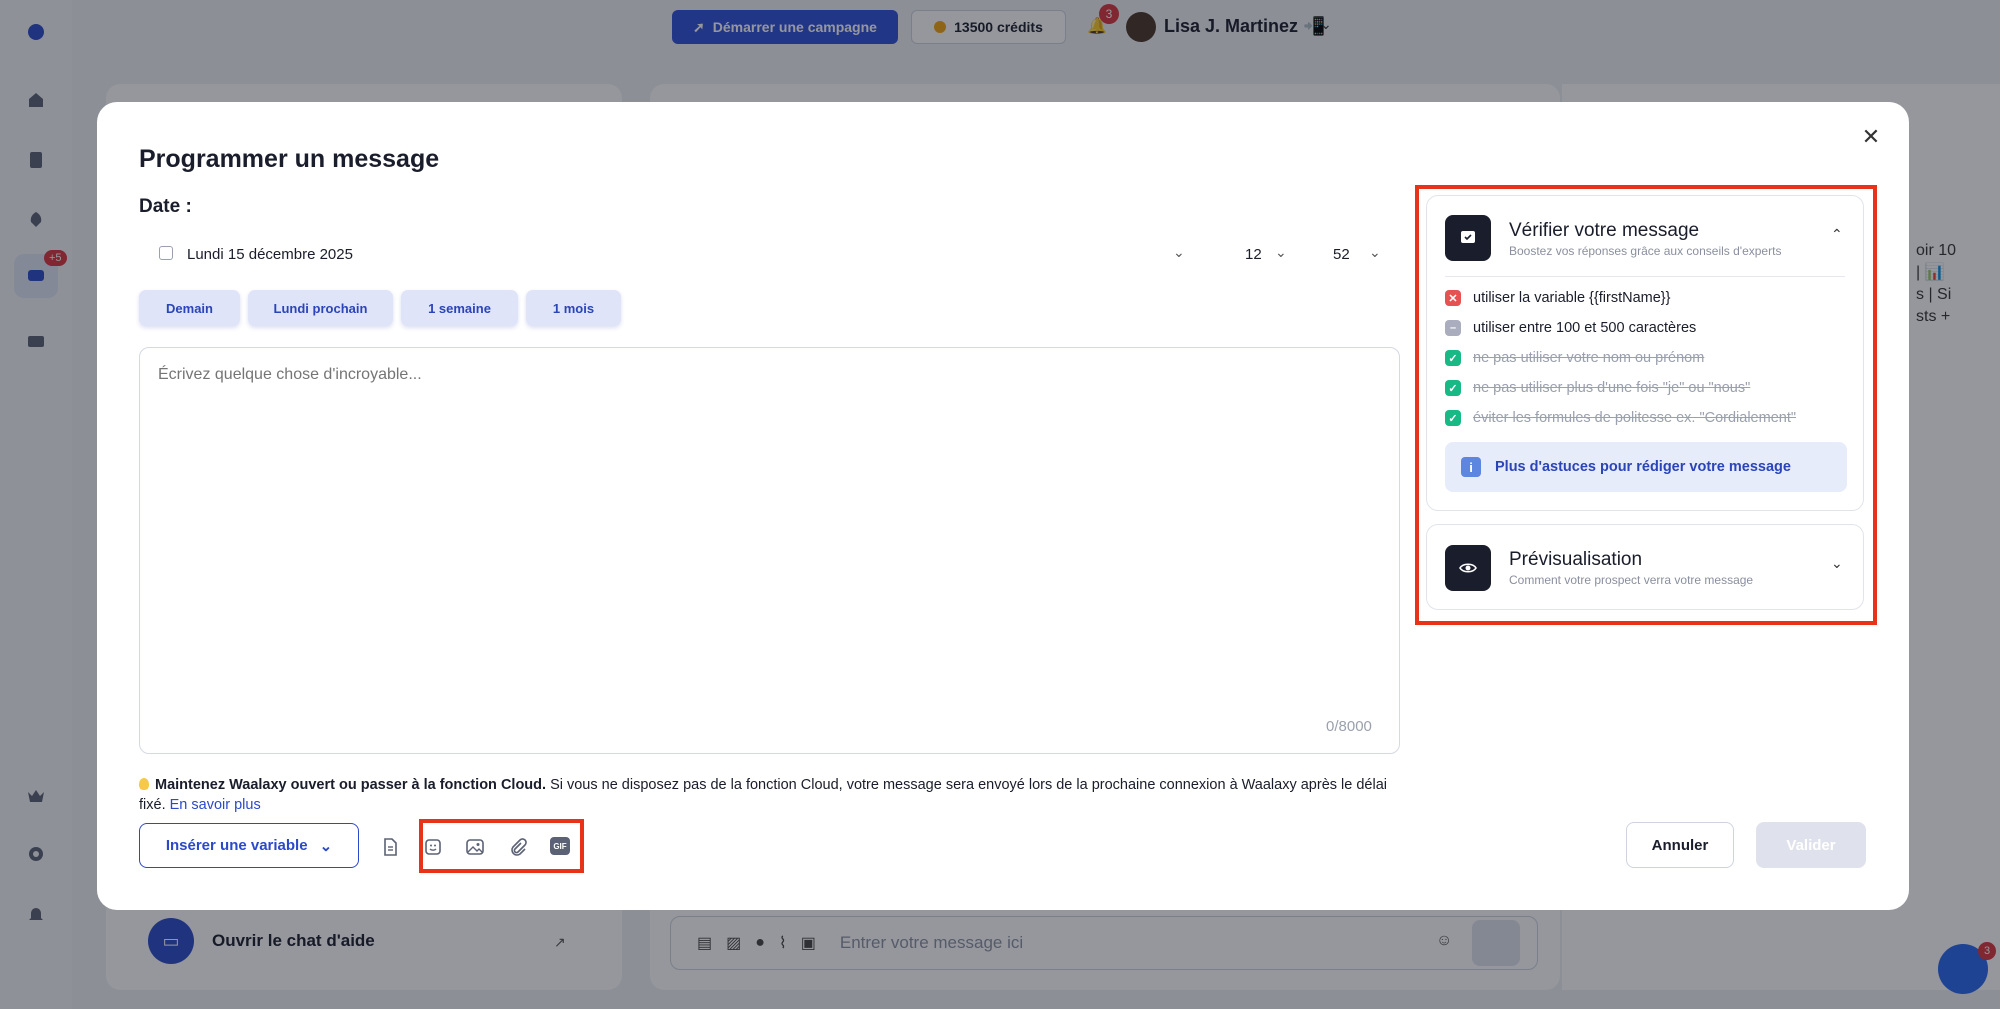 Image resolution: width=2000 pixels, height=1009 pixels. Describe the element at coordinates (1349, 726) in the screenshot. I see `char-counter: 0/8000` at that location.